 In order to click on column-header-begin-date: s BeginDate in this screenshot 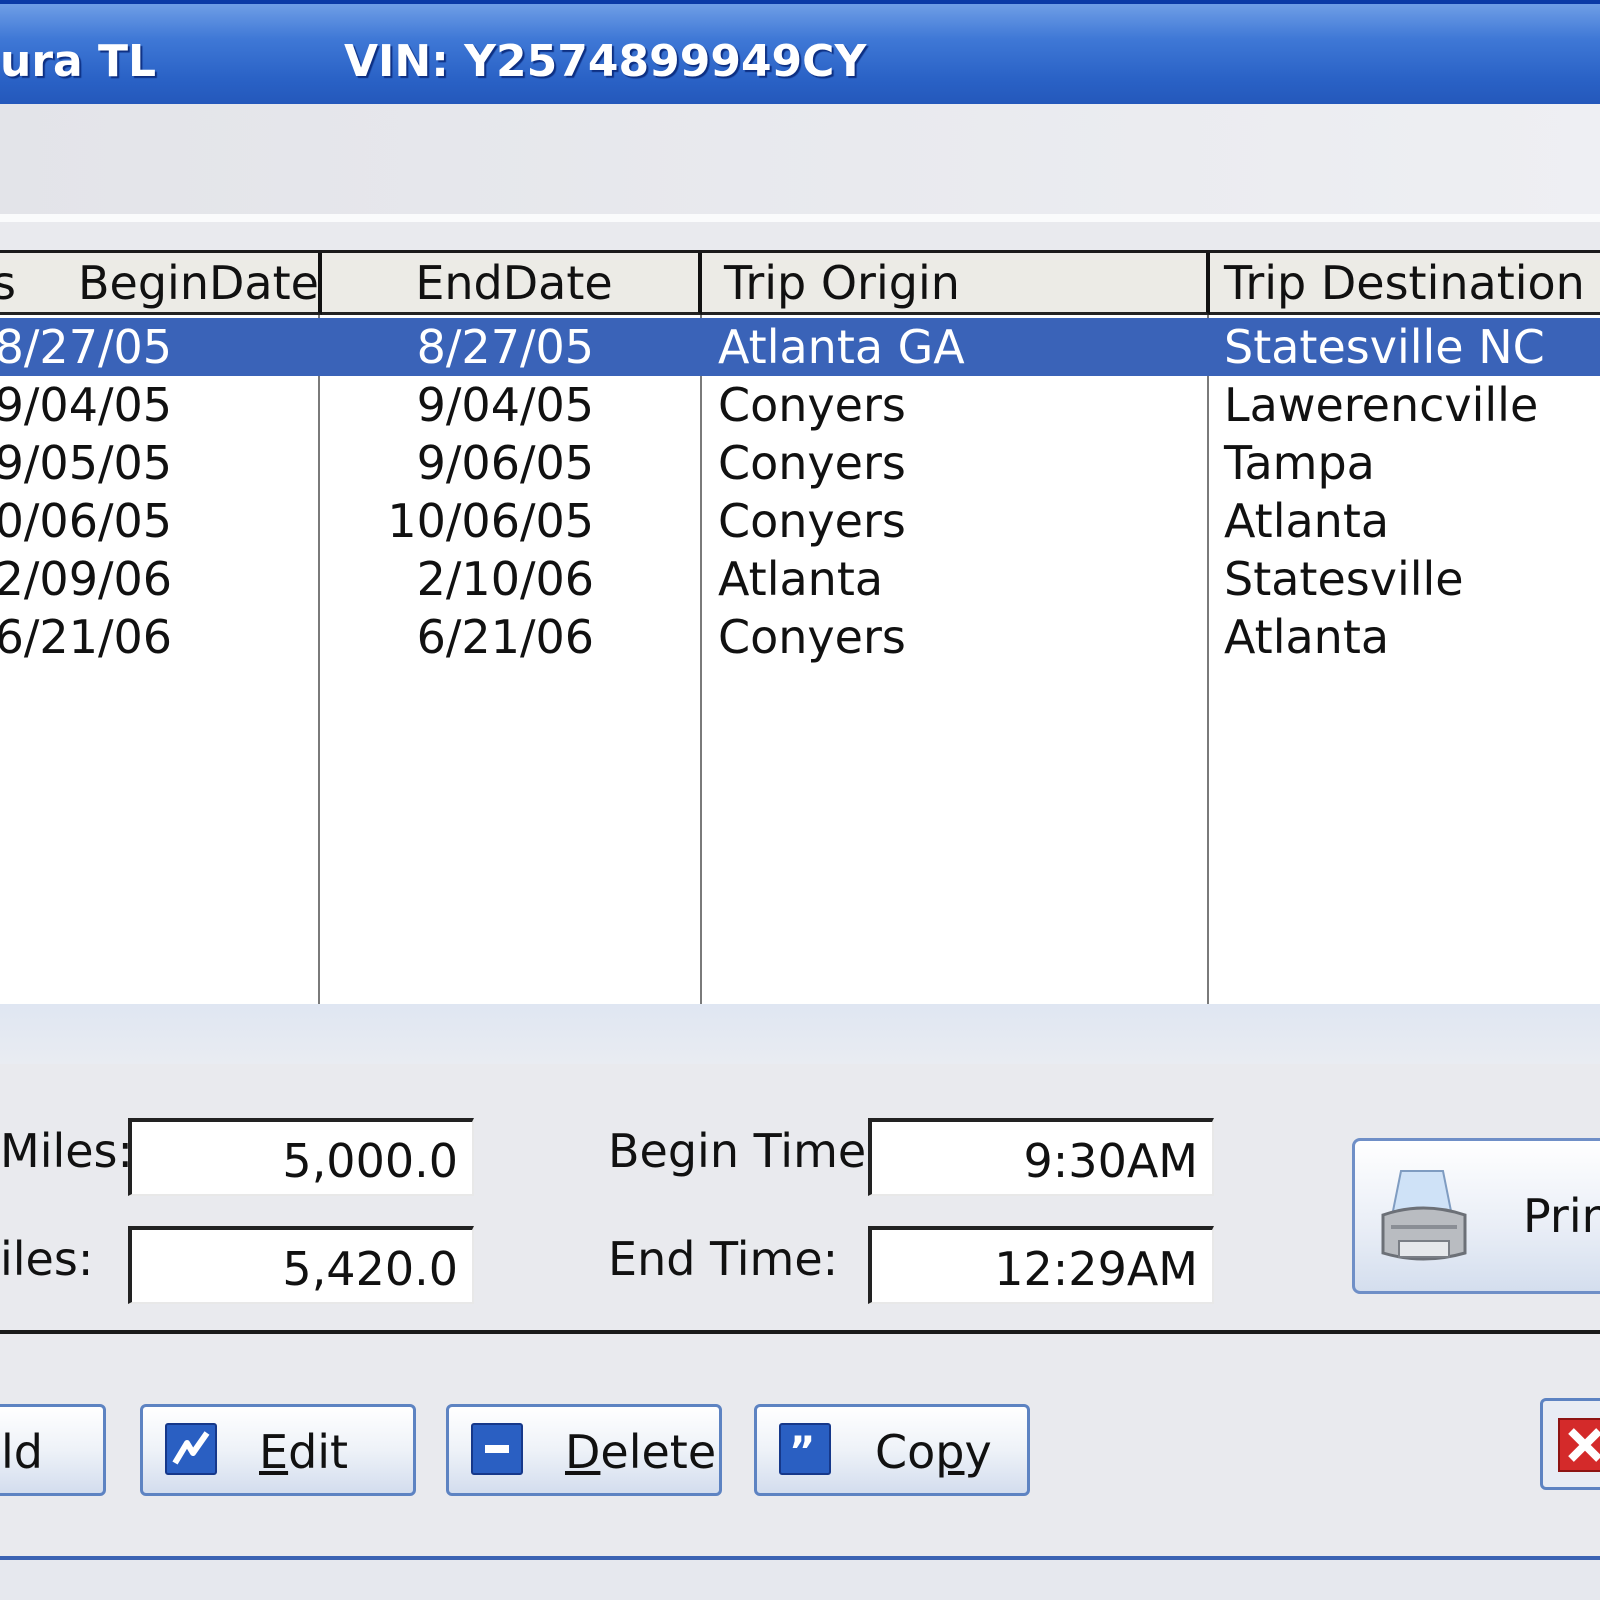, I will do `click(161, 284)`.